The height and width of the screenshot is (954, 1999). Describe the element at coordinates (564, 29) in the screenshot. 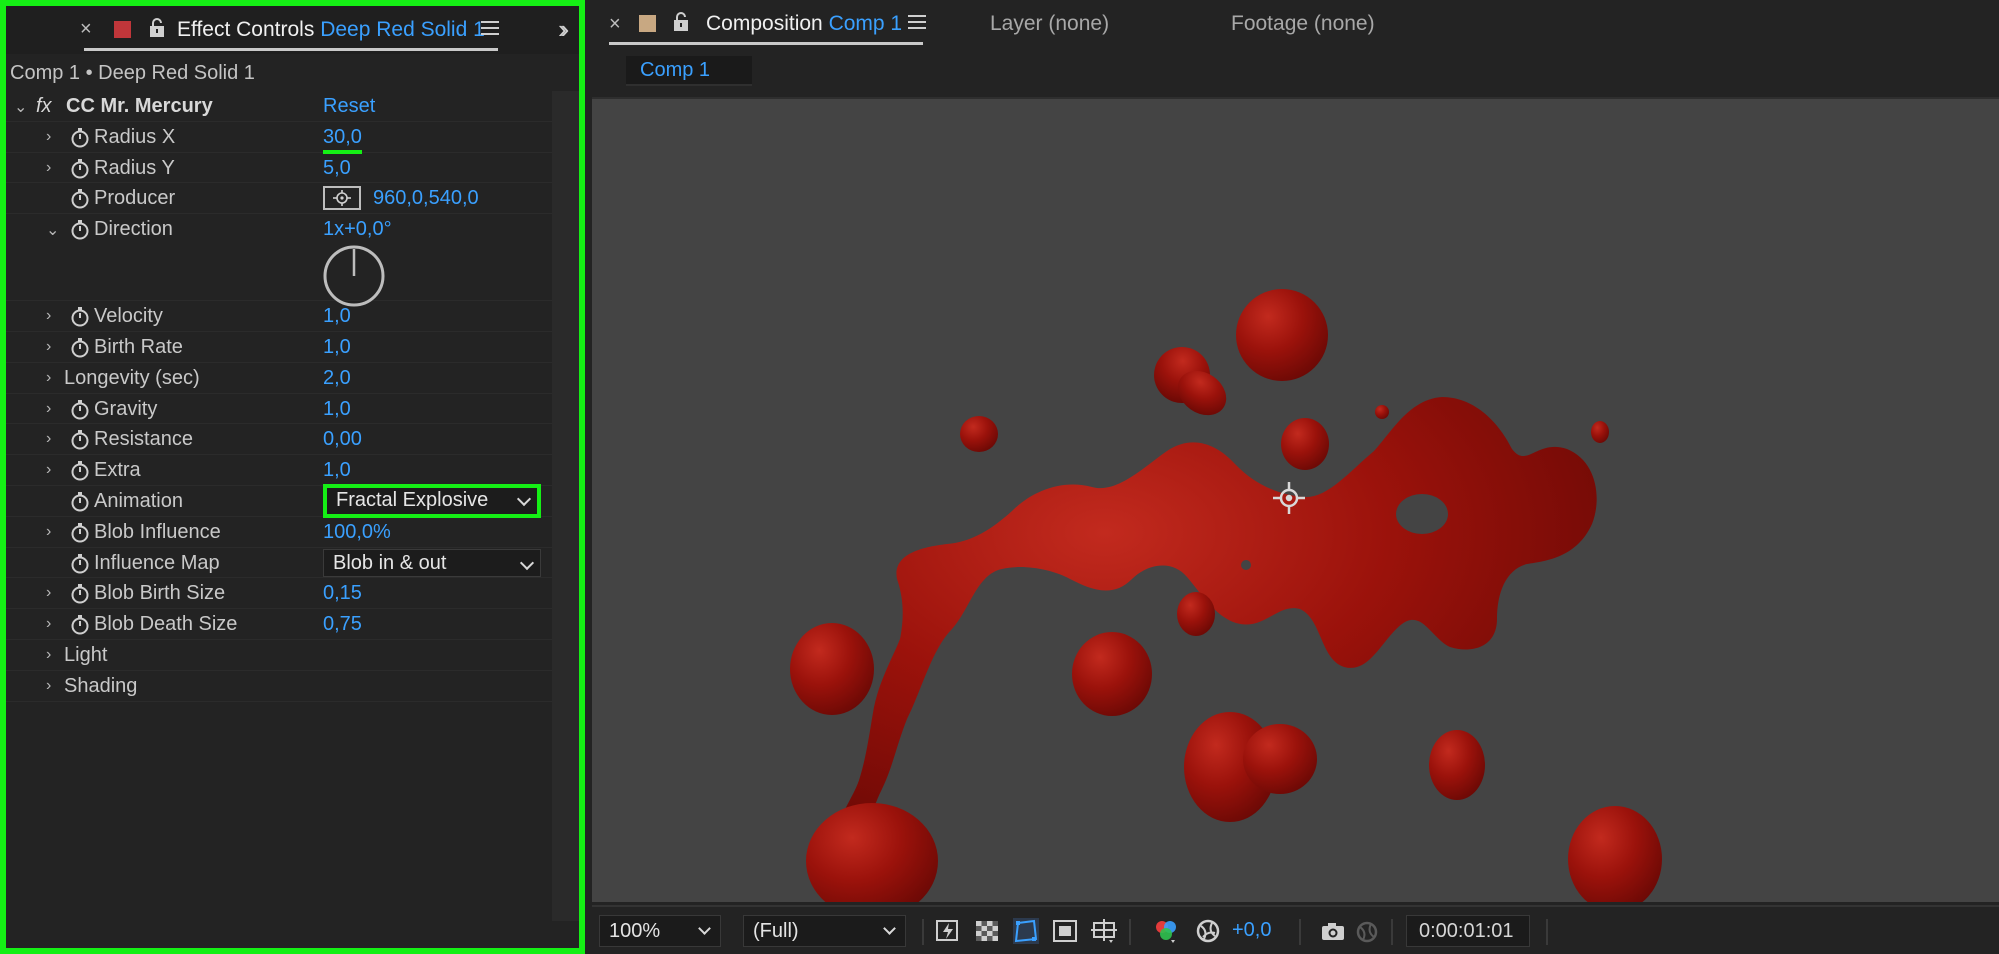

I see `double-chevron-right-icon: ››` at that location.